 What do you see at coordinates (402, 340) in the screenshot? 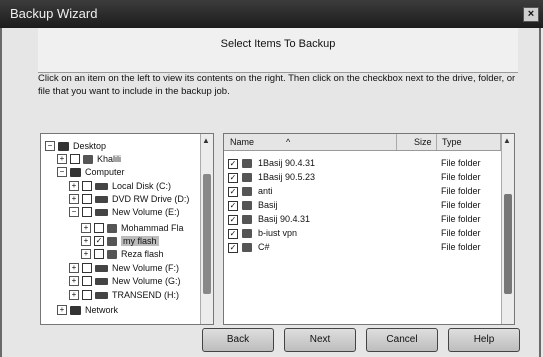
I see `cancel-button: Cancel` at bounding box center [402, 340].